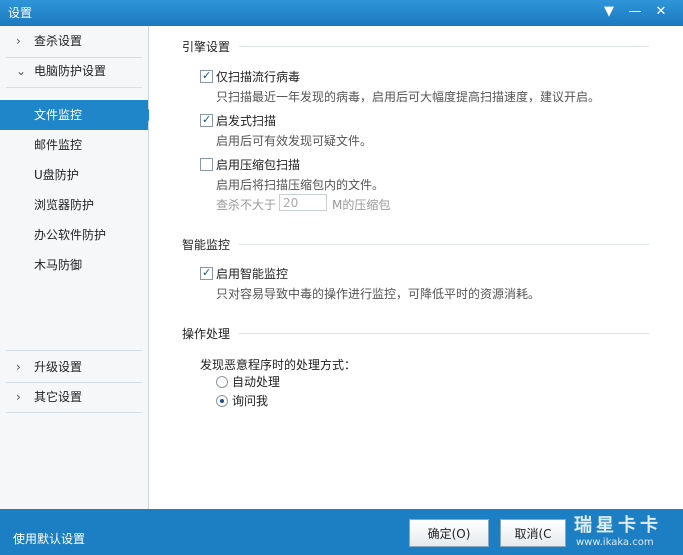  Describe the element at coordinates (70, 71) in the screenshot. I see `sidebar-item-label: 电脑防护设置` at that location.